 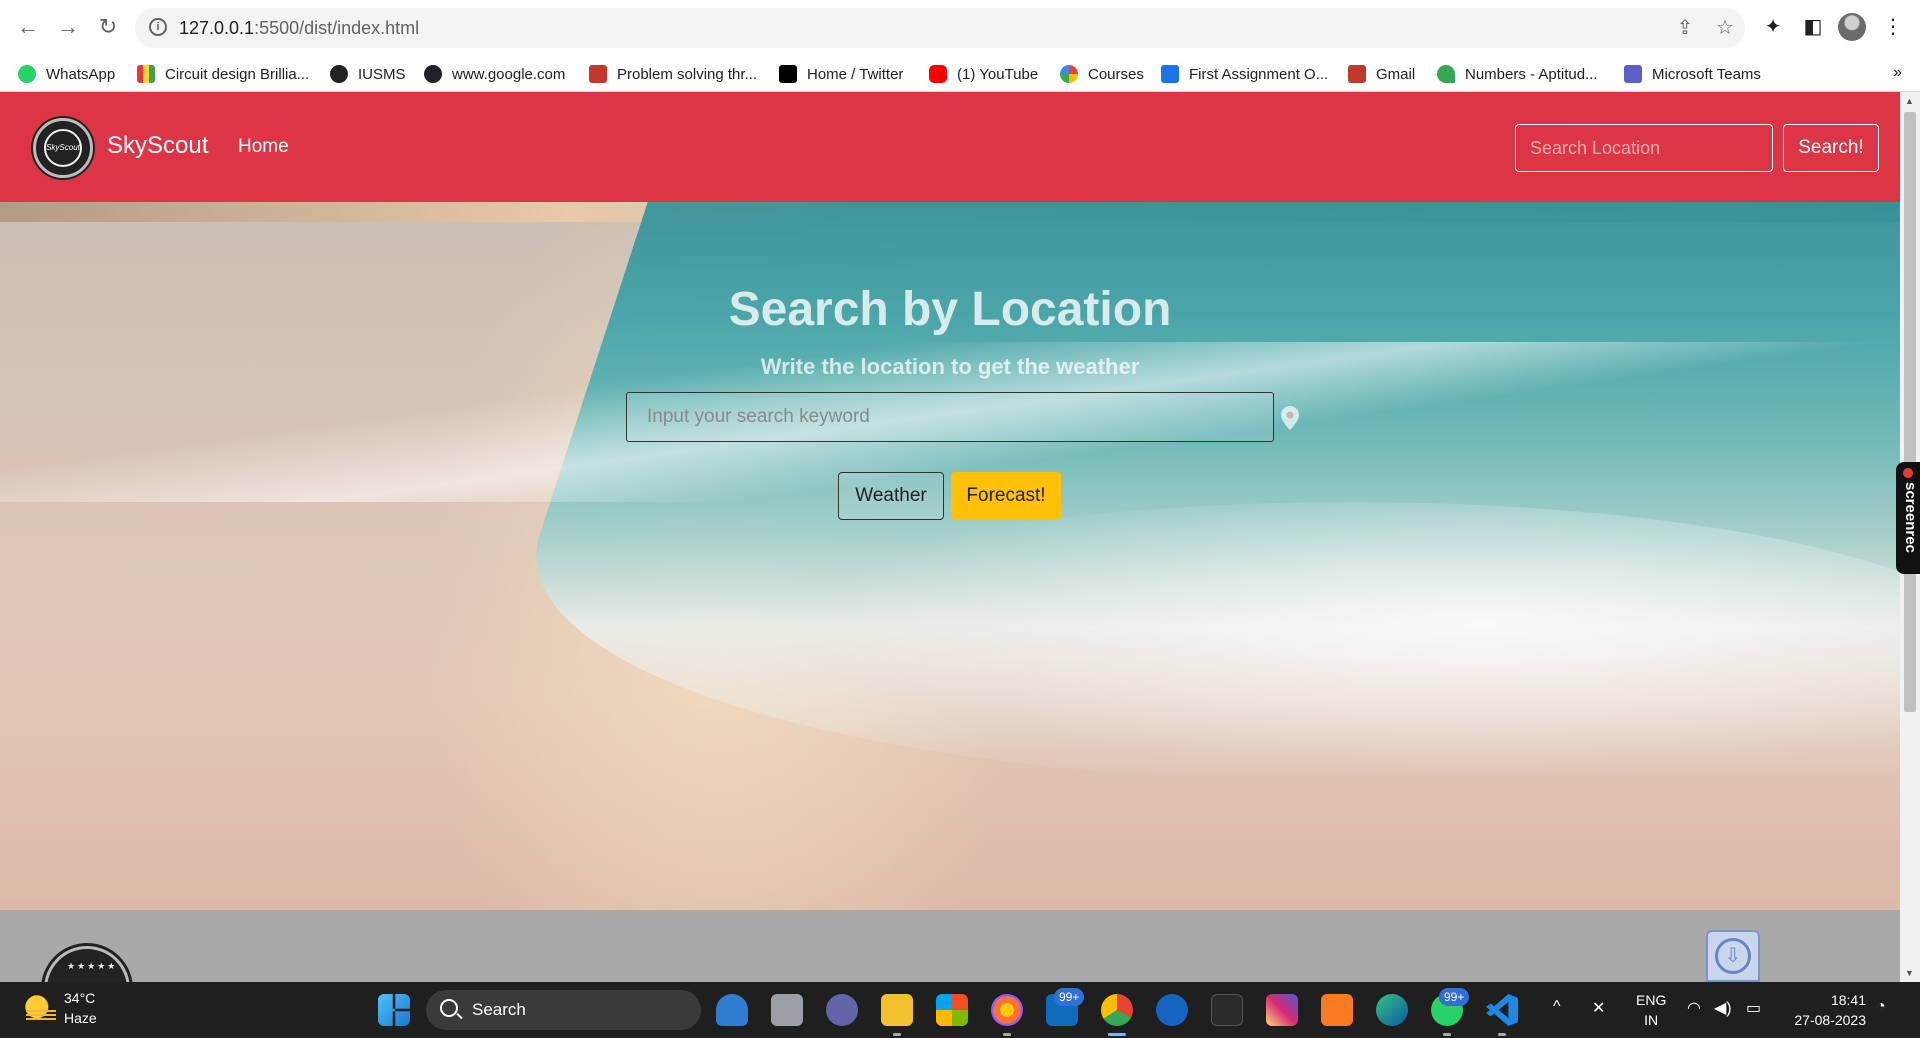 I want to click on writer-icon, so click(x=1172, y=1010).